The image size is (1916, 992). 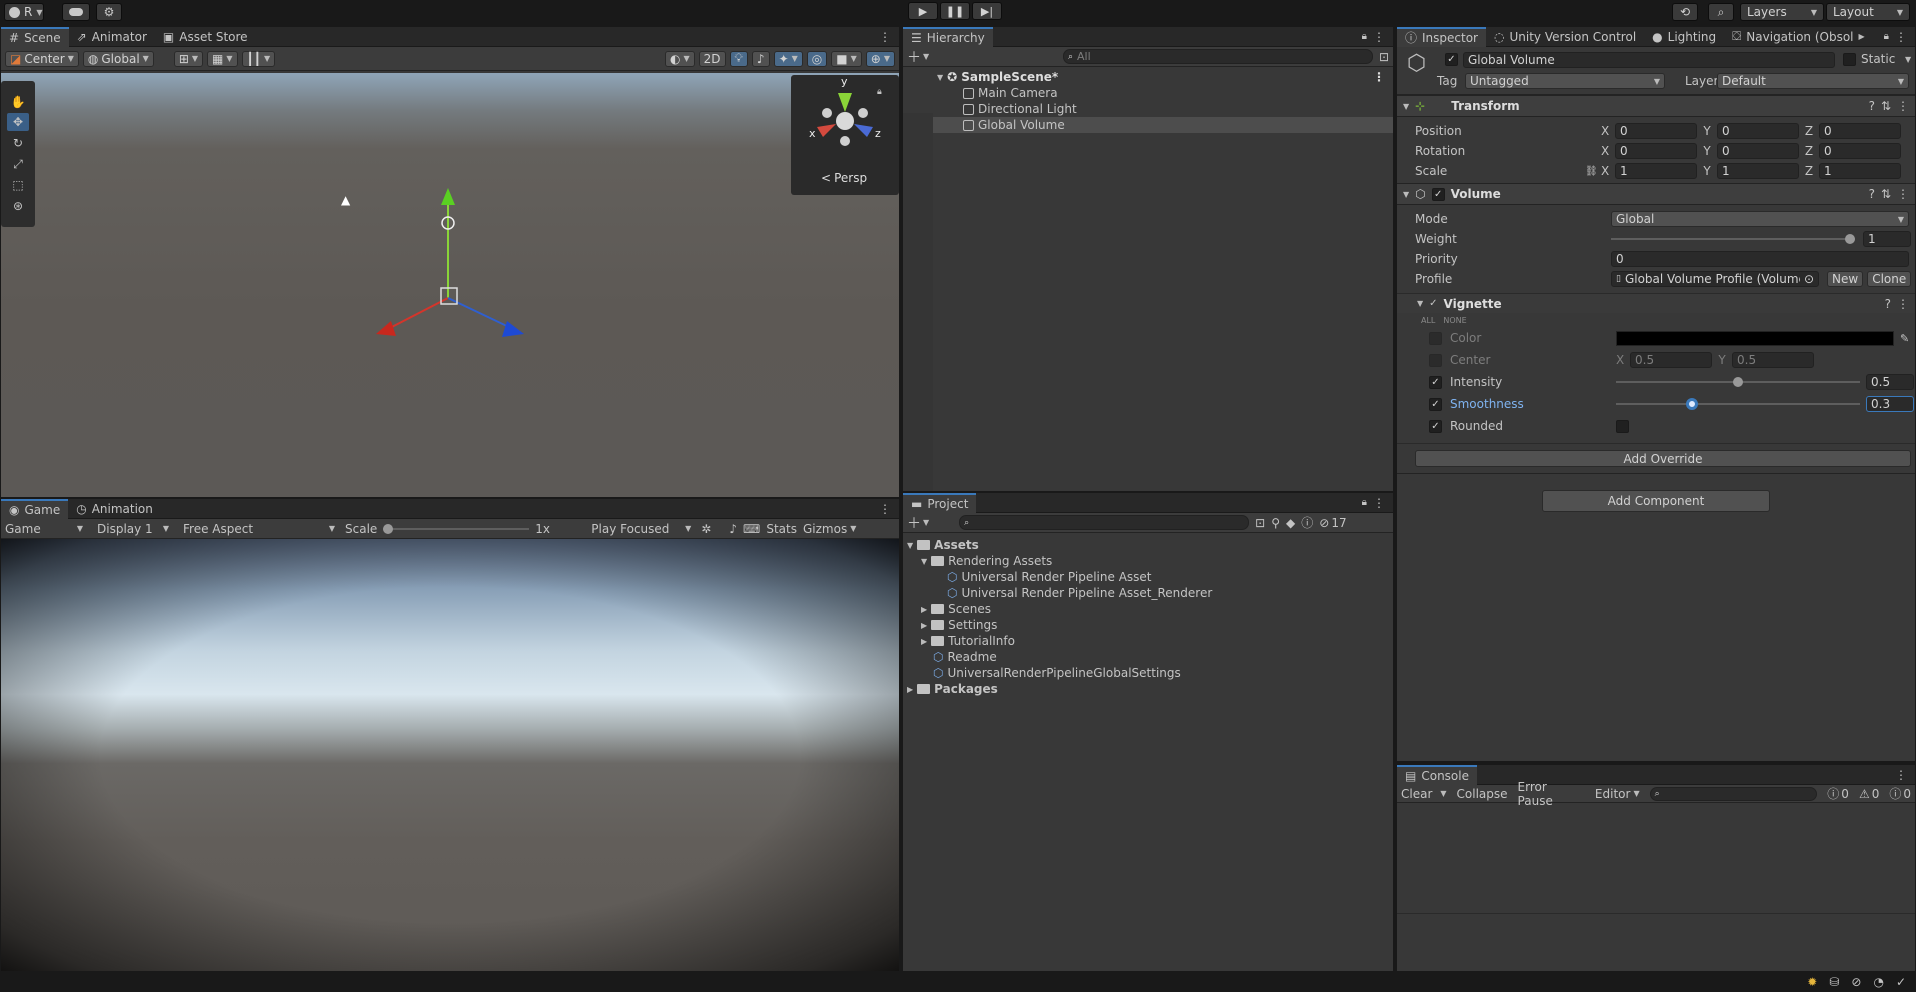 What do you see at coordinates (1424, 794) in the screenshot?
I see `clear-dropdown: Clear ▼` at bounding box center [1424, 794].